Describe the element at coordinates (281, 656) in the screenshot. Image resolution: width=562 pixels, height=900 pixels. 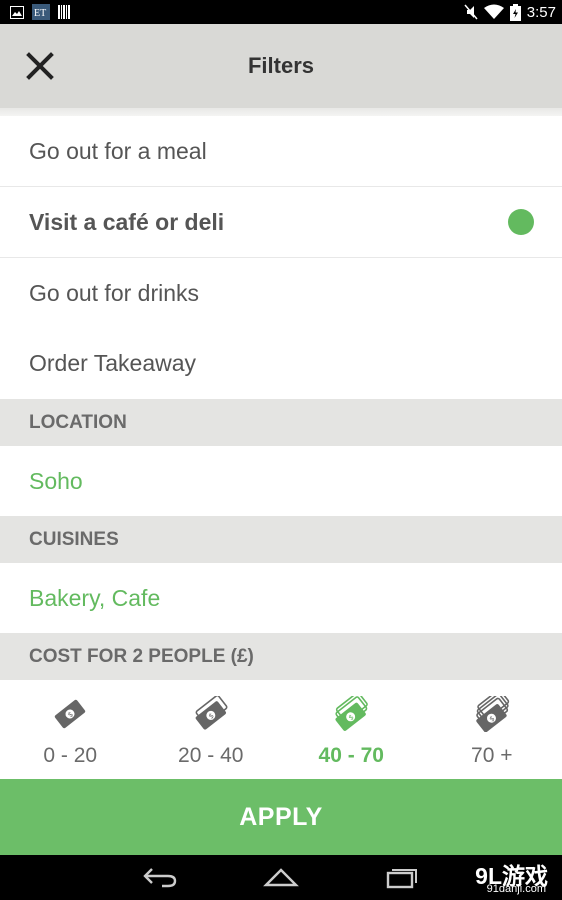
I see `section-cost-header: COST FOR 2 PEOPLE (£)` at that location.